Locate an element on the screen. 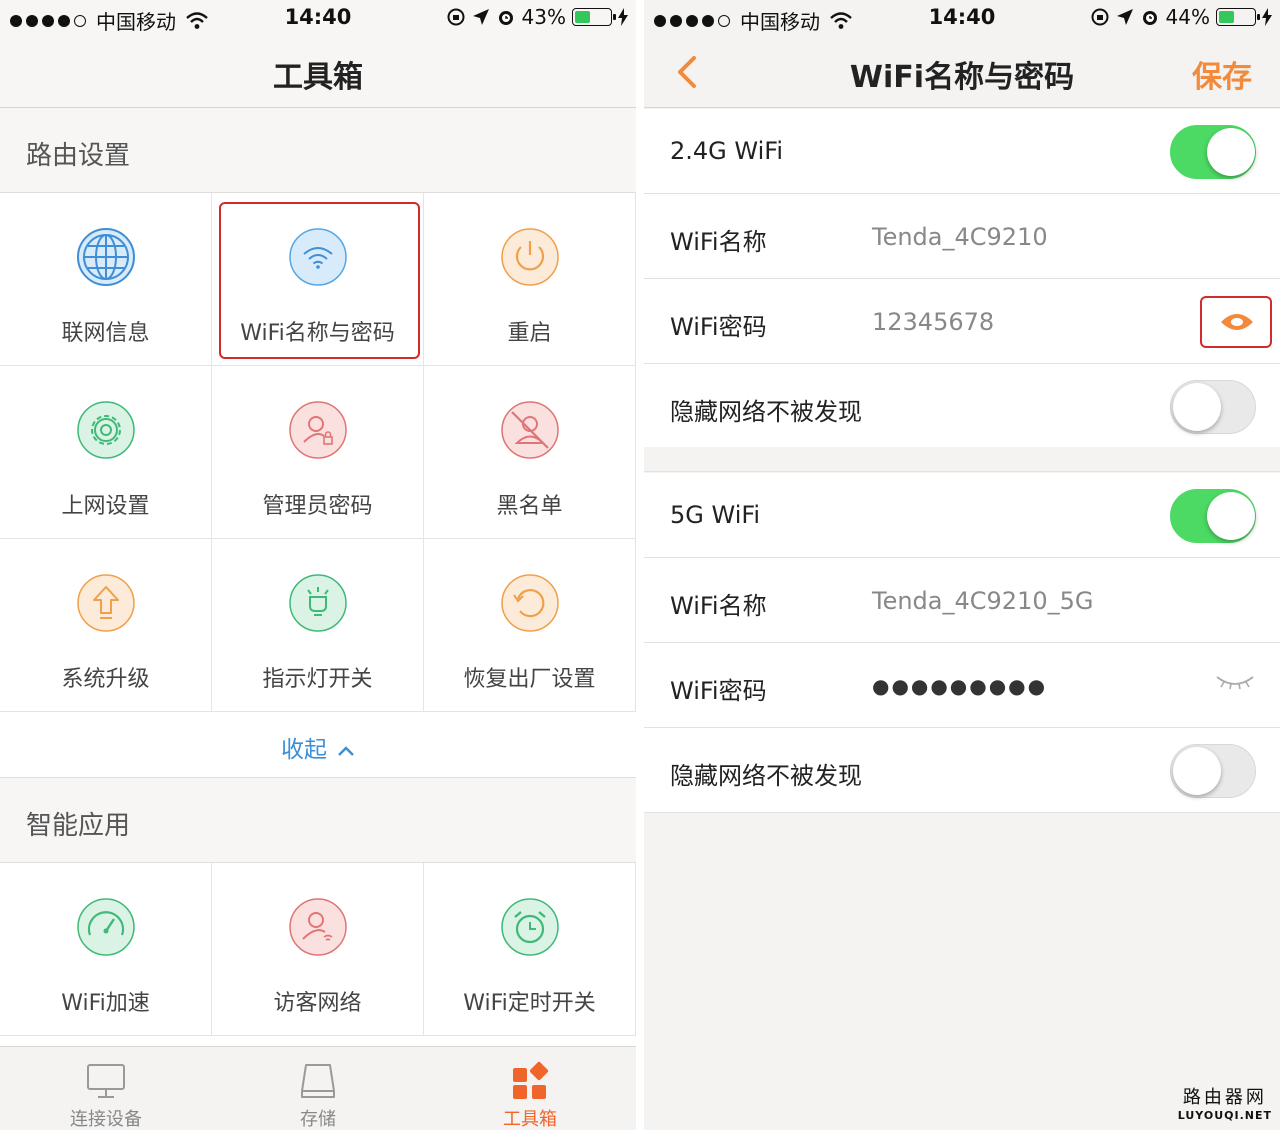 Image resolution: width=1280 pixels, height=1130 pixels. app-wifi-boost: WiFi加速 is located at coordinates (106, 949).